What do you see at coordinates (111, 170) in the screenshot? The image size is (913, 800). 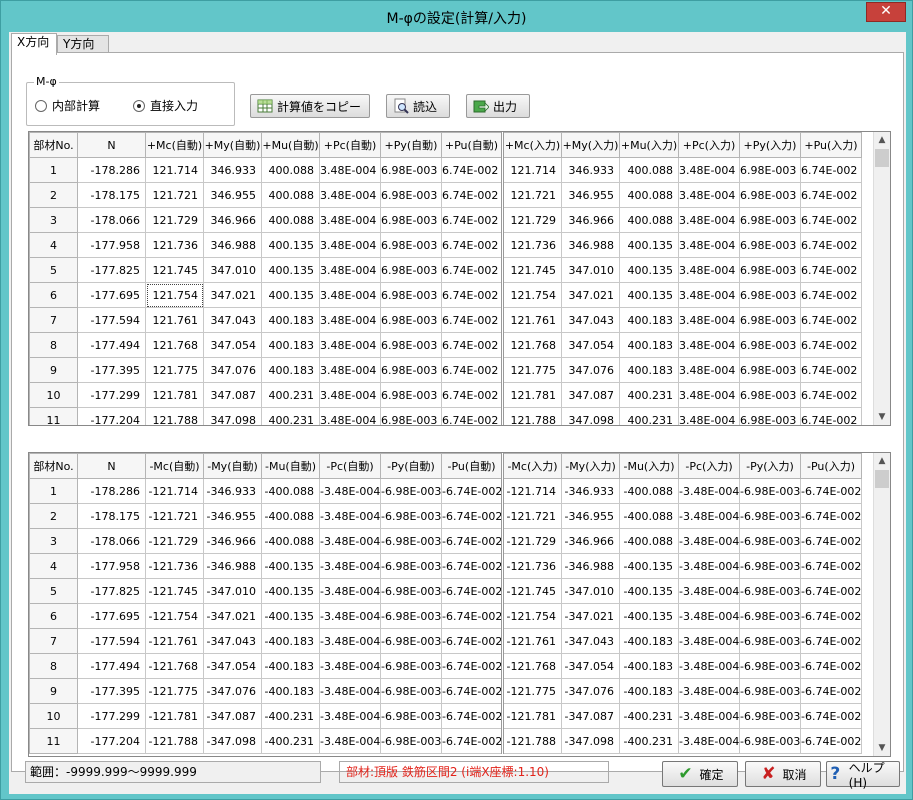 I see `table-cell: -178.286` at bounding box center [111, 170].